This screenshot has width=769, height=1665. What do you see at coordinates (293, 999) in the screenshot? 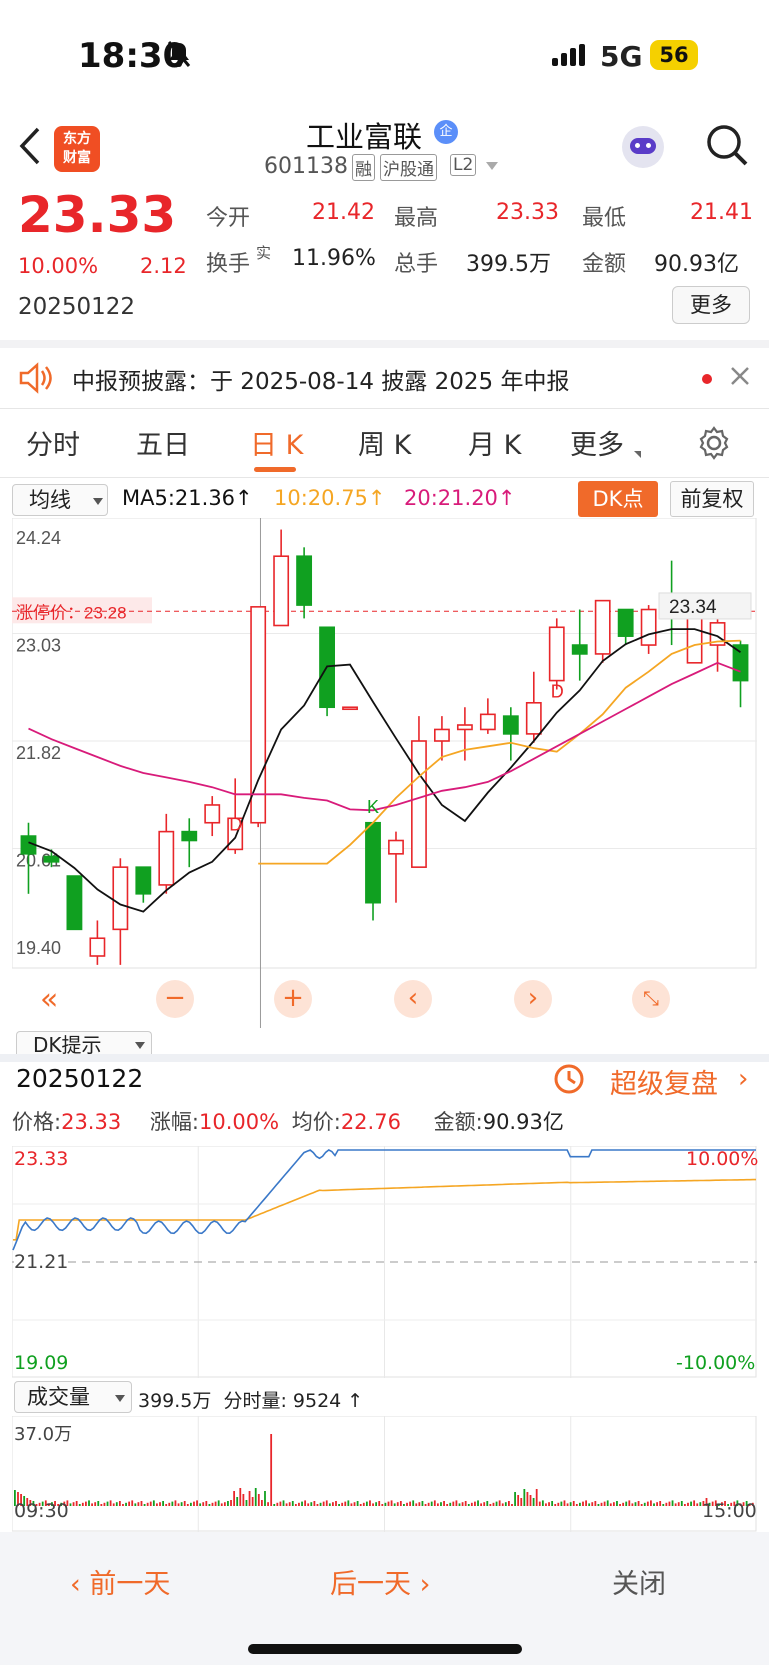
I see `zoom-in-button: +` at bounding box center [293, 999].